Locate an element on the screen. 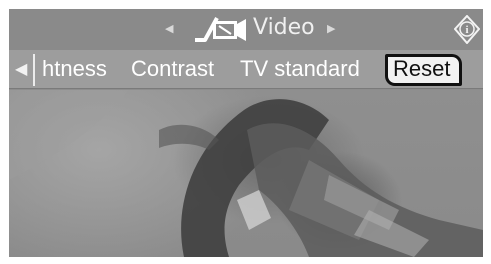 The width and height of the screenshot is (491, 264). menu-item-contrast: Contrast is located at coordinates (172, 70).